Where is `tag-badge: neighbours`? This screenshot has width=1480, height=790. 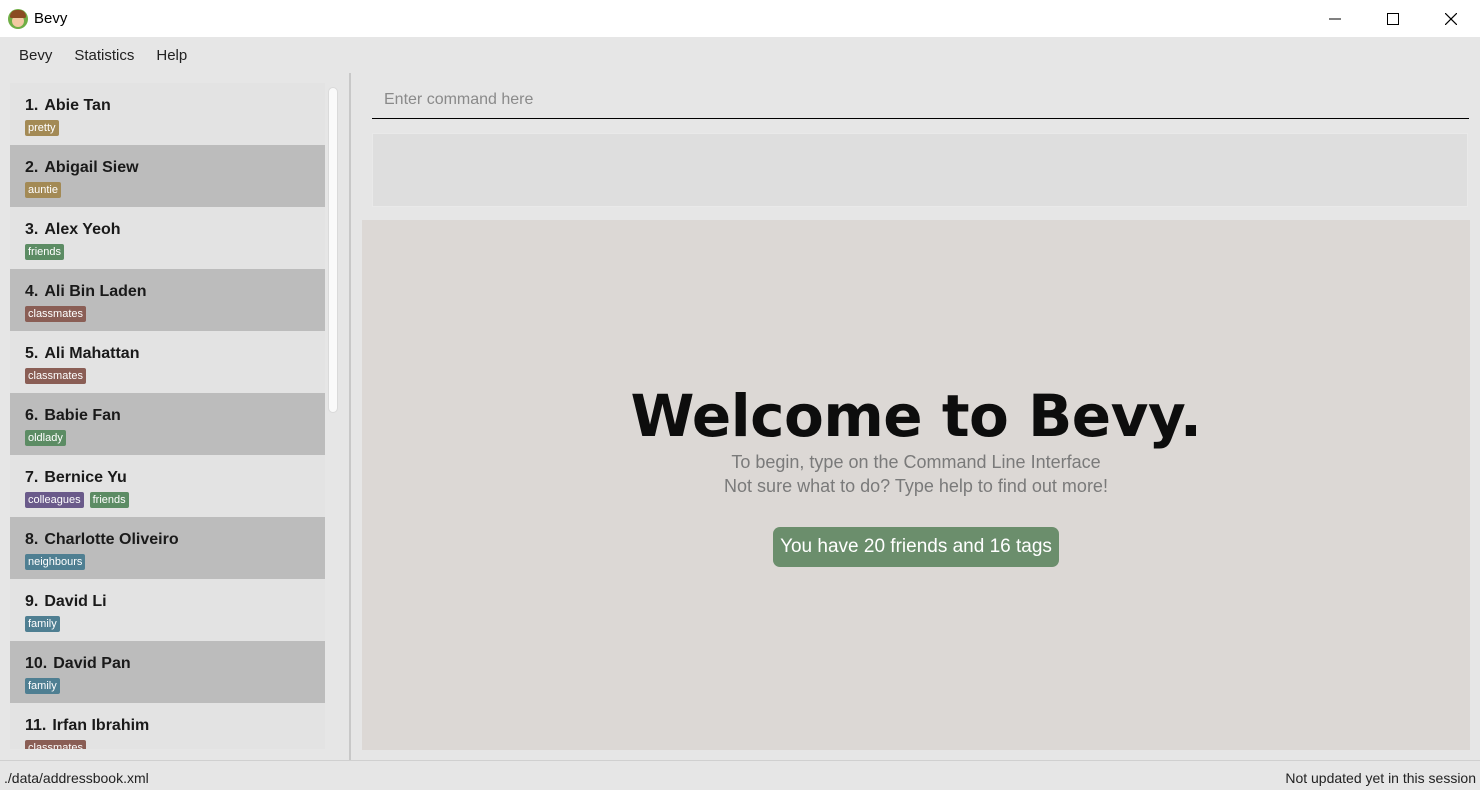 tag-badge: neighbours is located at coordinates (55, 562).